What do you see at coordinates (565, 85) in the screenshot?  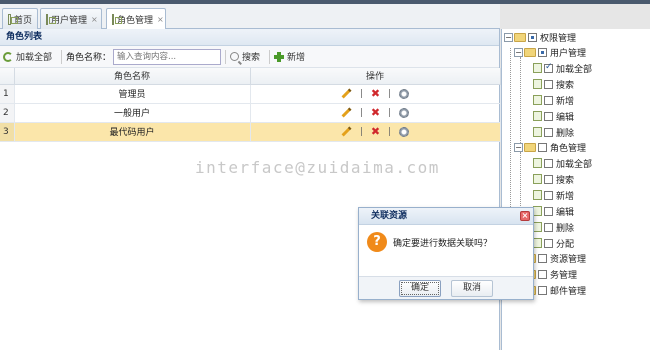 I see `tree-leaf-label: 搜索` at bounding box center [565, 85].